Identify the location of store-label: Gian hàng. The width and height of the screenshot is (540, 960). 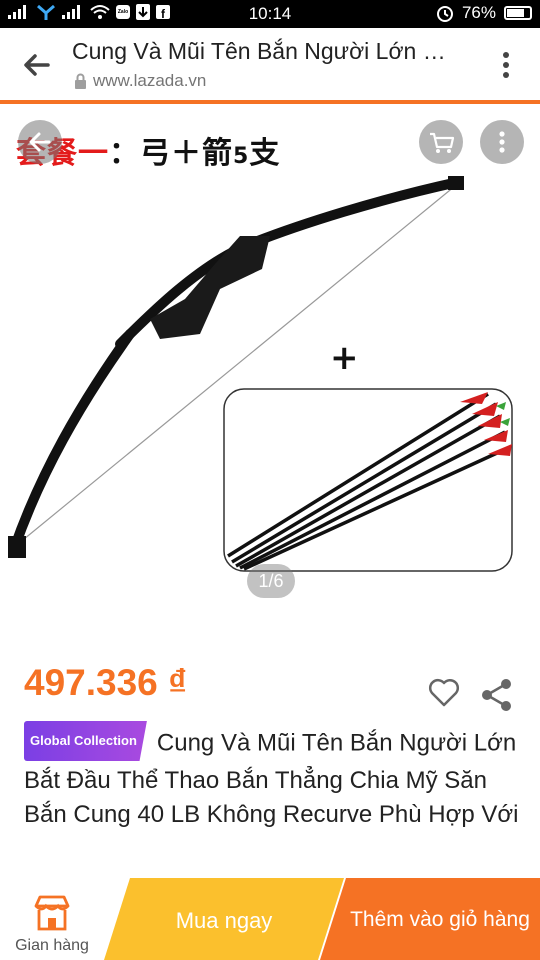
(52, 945).